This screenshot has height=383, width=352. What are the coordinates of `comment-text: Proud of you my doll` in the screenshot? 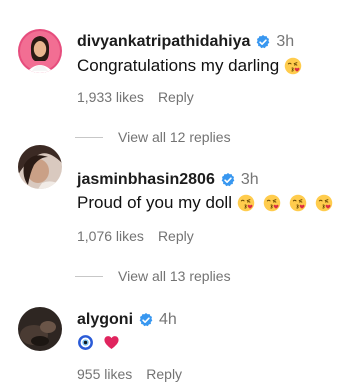 It's located at (154, 202).